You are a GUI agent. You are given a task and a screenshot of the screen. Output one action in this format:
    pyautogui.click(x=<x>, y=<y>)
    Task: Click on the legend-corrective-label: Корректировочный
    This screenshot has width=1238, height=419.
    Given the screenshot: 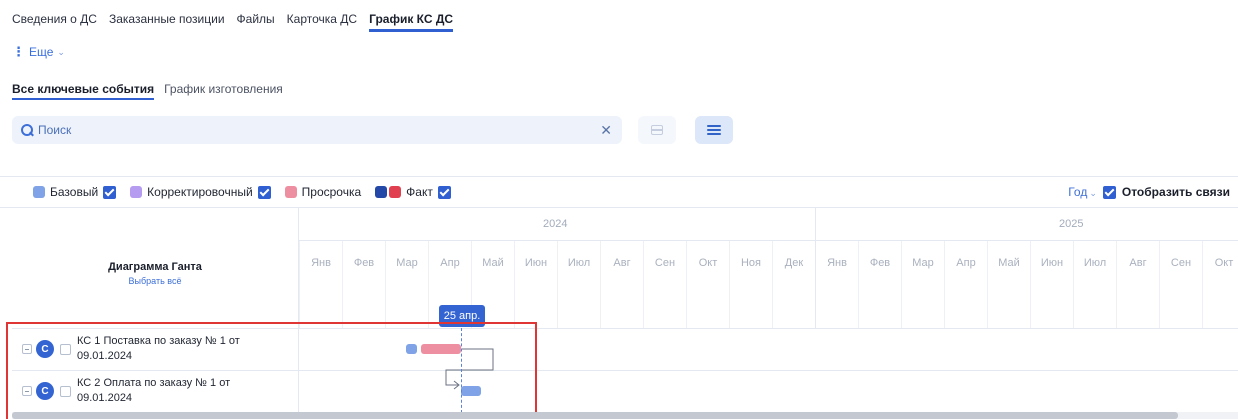 What is the action you would take?
    pyautogui.click(x=200, y=192)
    